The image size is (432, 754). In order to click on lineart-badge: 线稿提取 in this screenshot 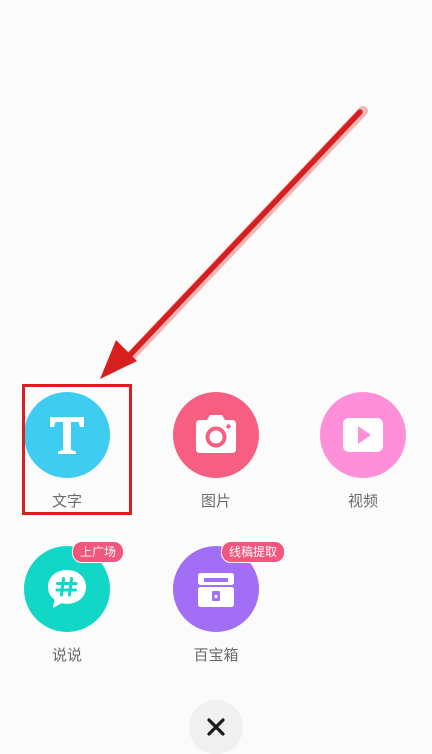, I will do `click(253, 552)`.